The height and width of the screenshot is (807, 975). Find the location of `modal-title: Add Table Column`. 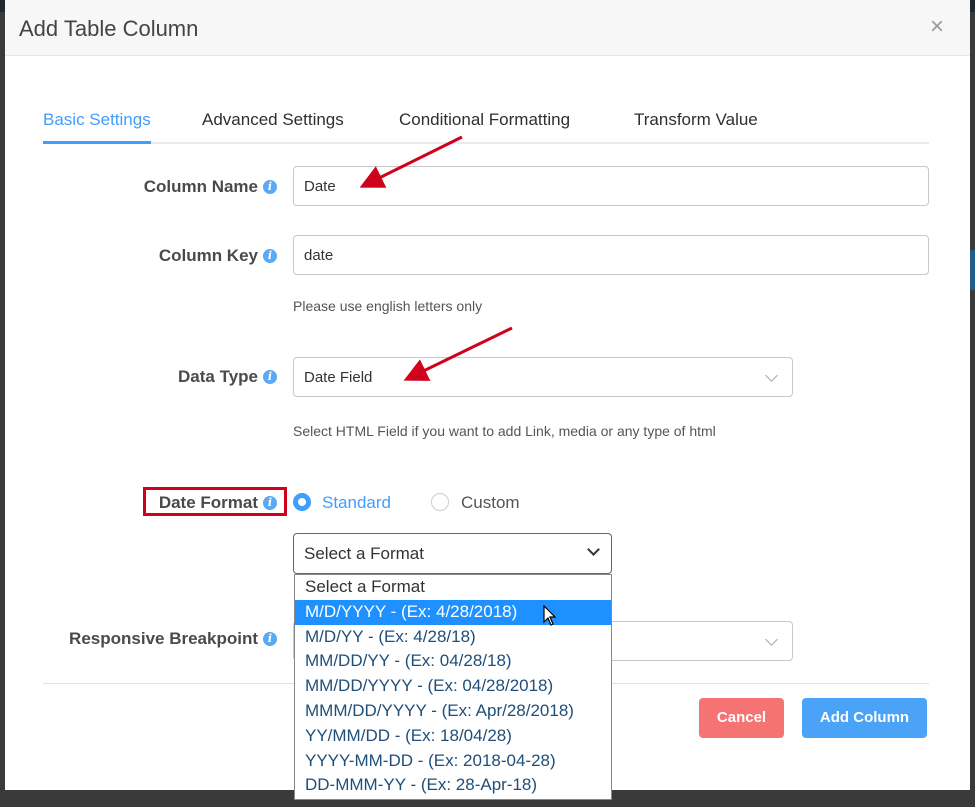

modal-title: Add Table Column is located at coordinates (109, 28).